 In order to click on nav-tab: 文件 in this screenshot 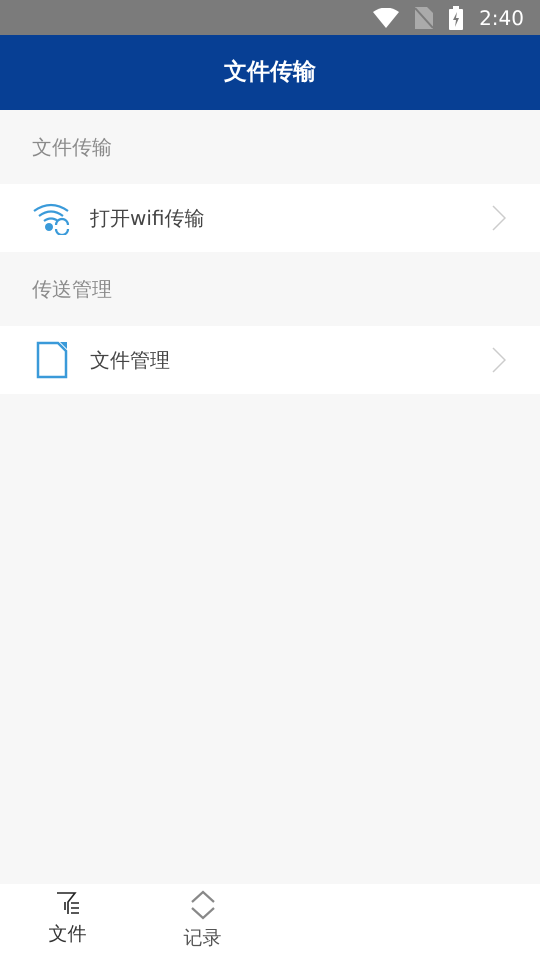, I will do `click(67, 922)`.